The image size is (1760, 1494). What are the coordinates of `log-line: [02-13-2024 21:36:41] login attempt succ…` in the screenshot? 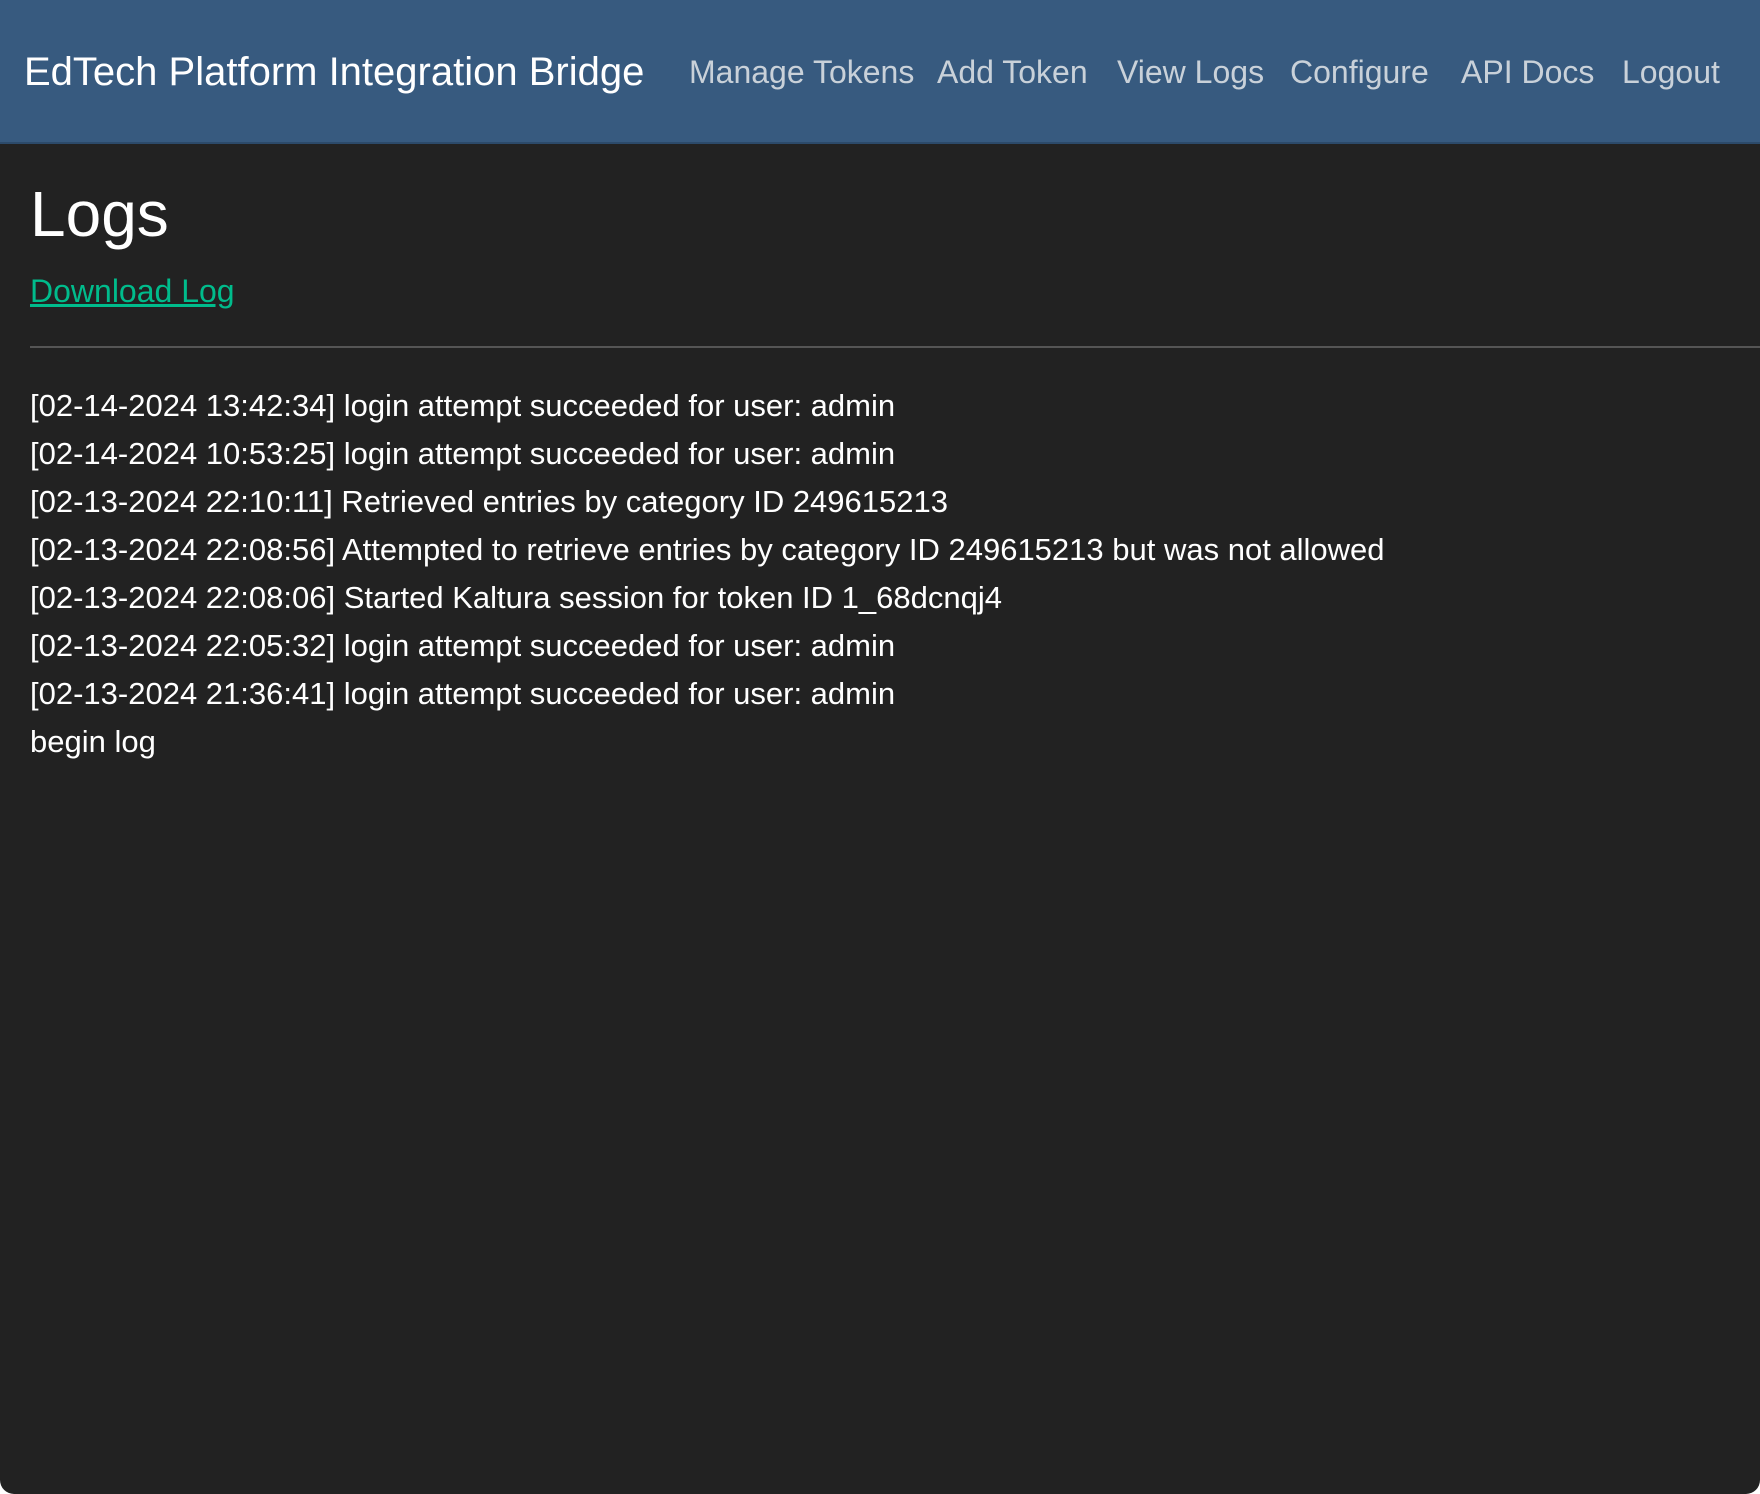 It's located at (463, 693).